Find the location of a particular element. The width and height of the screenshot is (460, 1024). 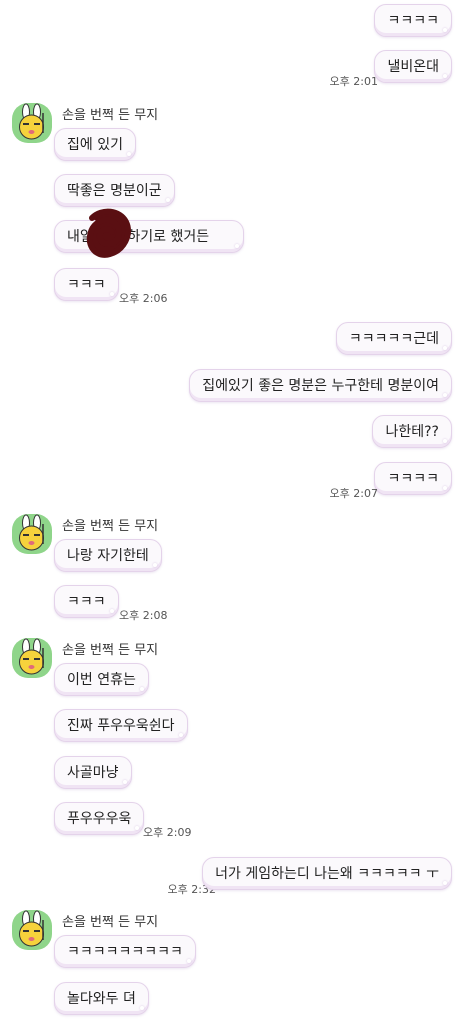

message-bubble: 너가 게임하는디 나는왜 ㅋㅋㅋㅋㅋ ㅜ is located at coordinates (327, 873).